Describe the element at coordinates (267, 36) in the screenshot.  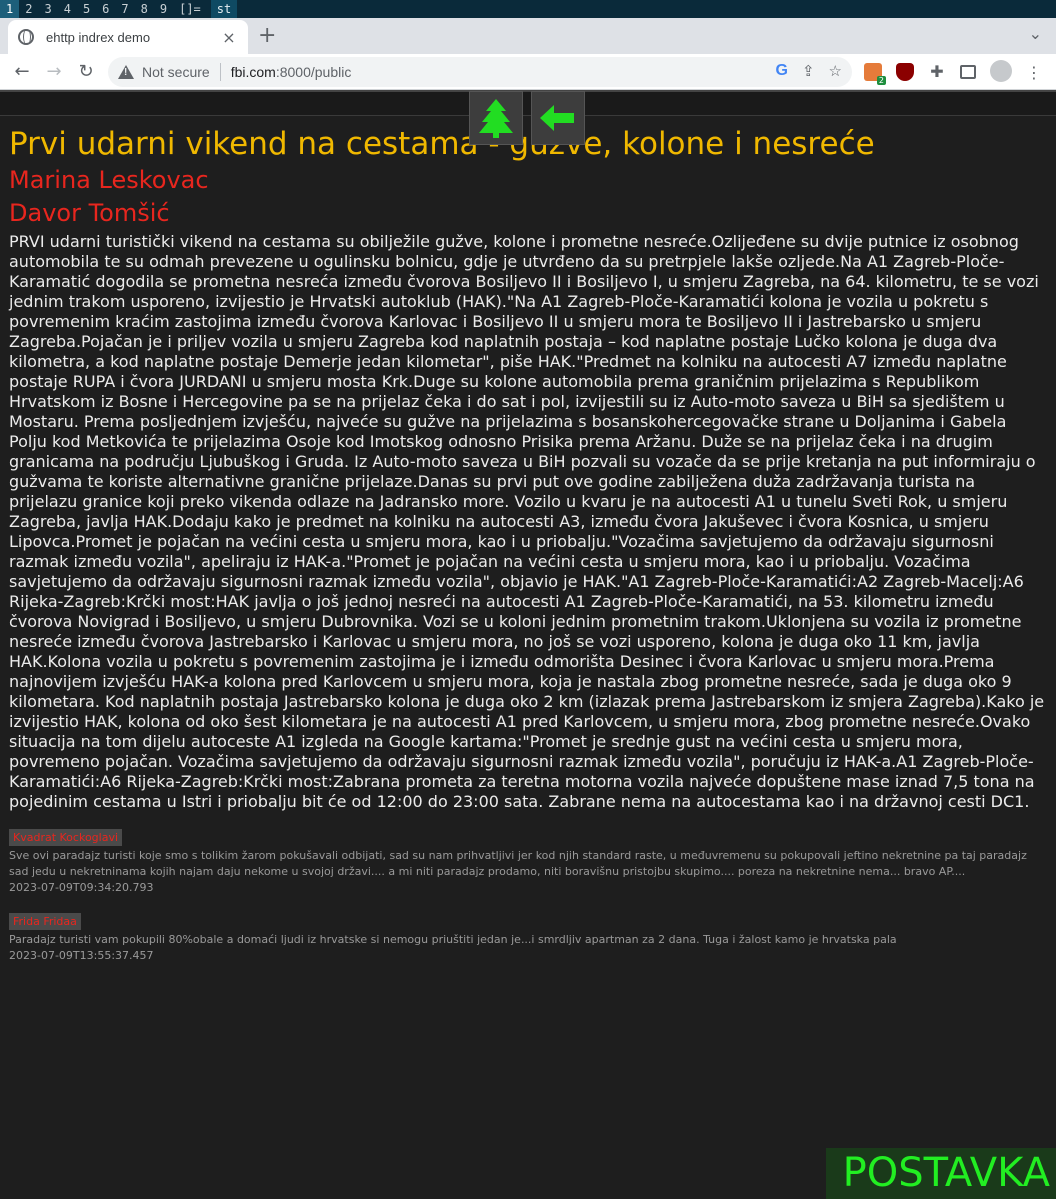
I see `new-tab-button: +` at that location.